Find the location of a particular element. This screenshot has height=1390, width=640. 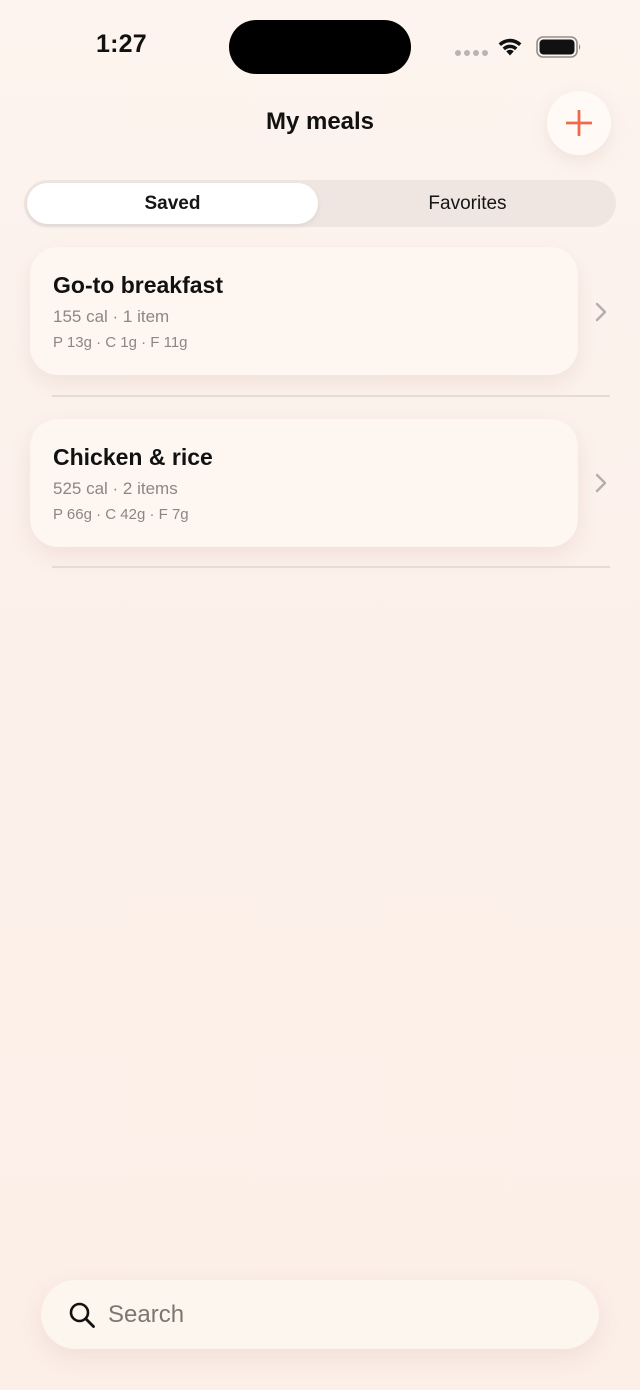

search-bar is located at coordinates (320, 1314).